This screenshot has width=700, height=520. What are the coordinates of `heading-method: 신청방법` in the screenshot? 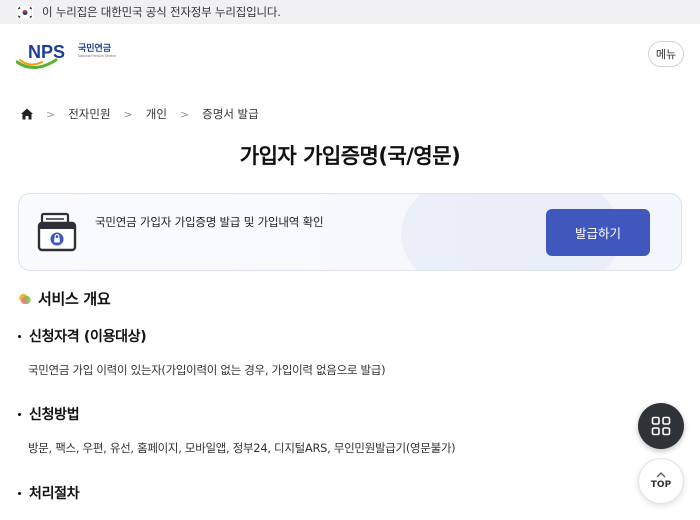 It's located at (49, 414).